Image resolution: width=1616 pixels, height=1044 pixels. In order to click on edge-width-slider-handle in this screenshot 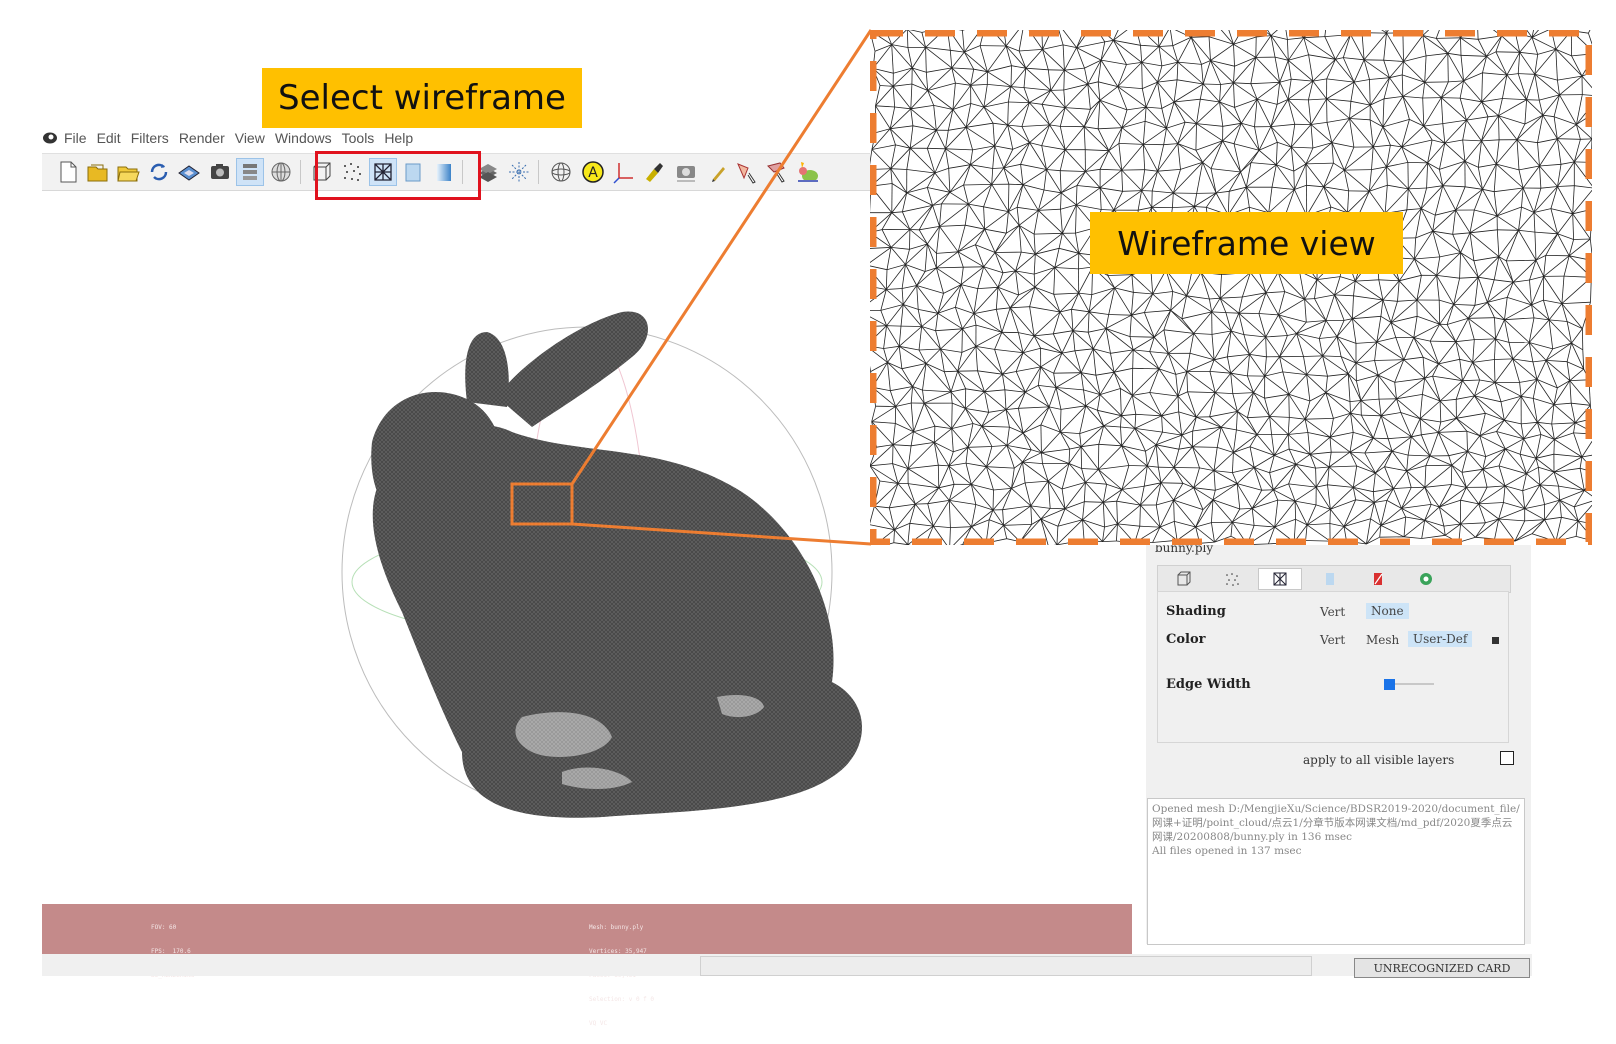, I will do `click(1389, 684)`.